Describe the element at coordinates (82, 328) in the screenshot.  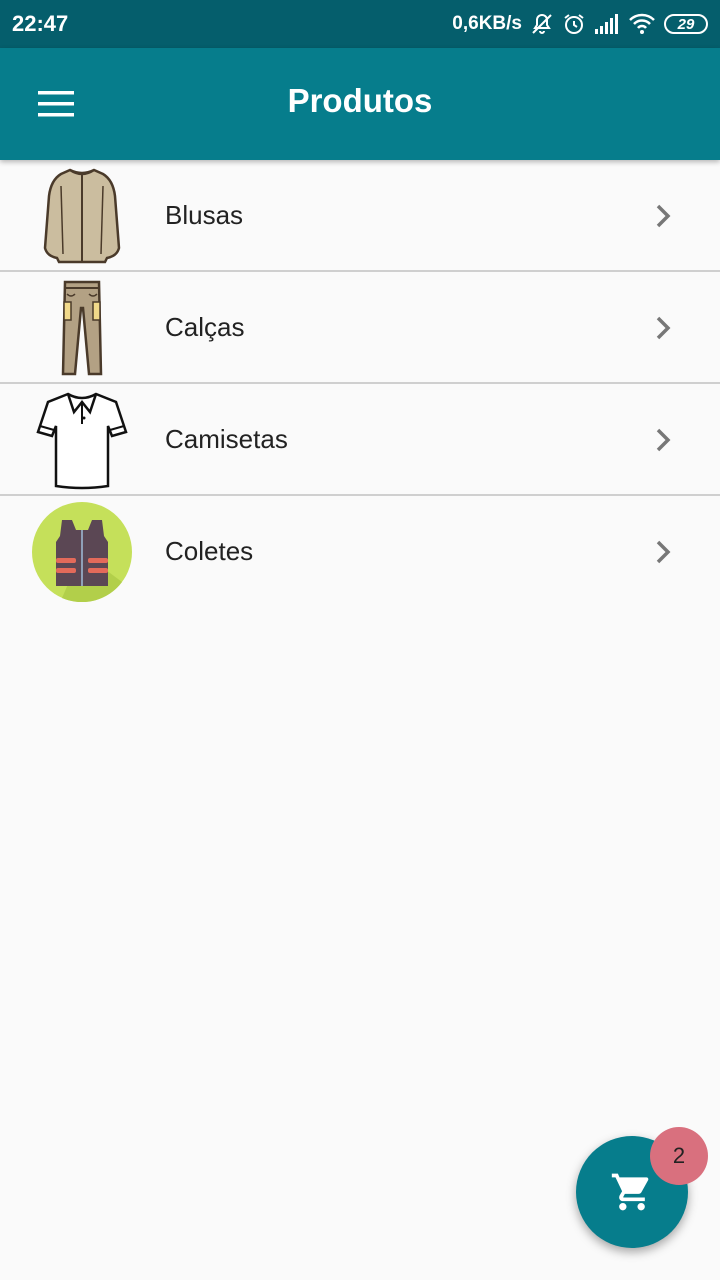
I see `pants-icon` at that location.